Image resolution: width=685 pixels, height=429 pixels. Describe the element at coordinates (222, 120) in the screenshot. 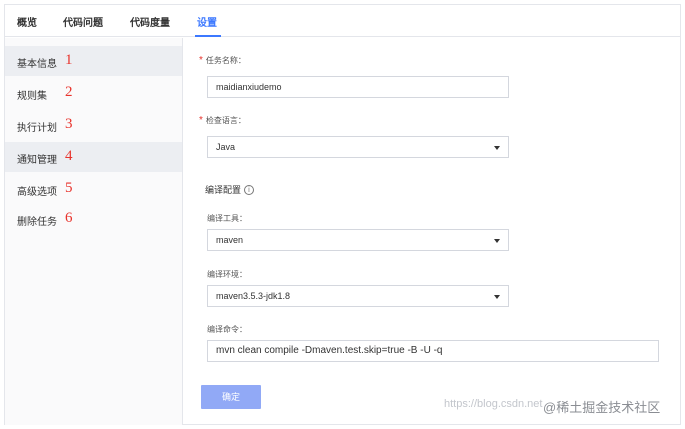

I see `language-label: * 检查语言：` at that location.